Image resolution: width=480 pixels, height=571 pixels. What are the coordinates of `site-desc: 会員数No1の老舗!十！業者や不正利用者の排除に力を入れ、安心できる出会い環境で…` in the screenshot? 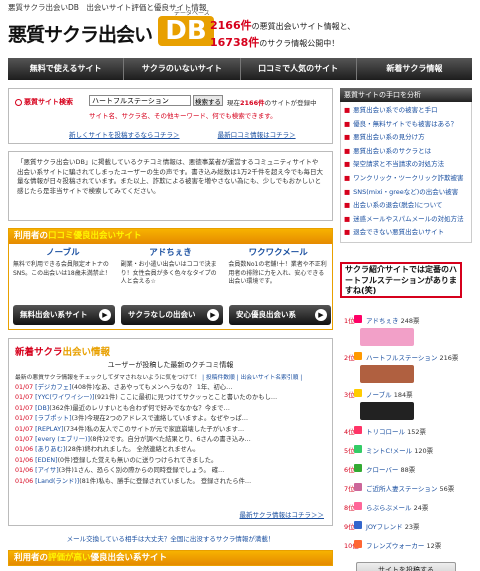 It's located at (277, 273).